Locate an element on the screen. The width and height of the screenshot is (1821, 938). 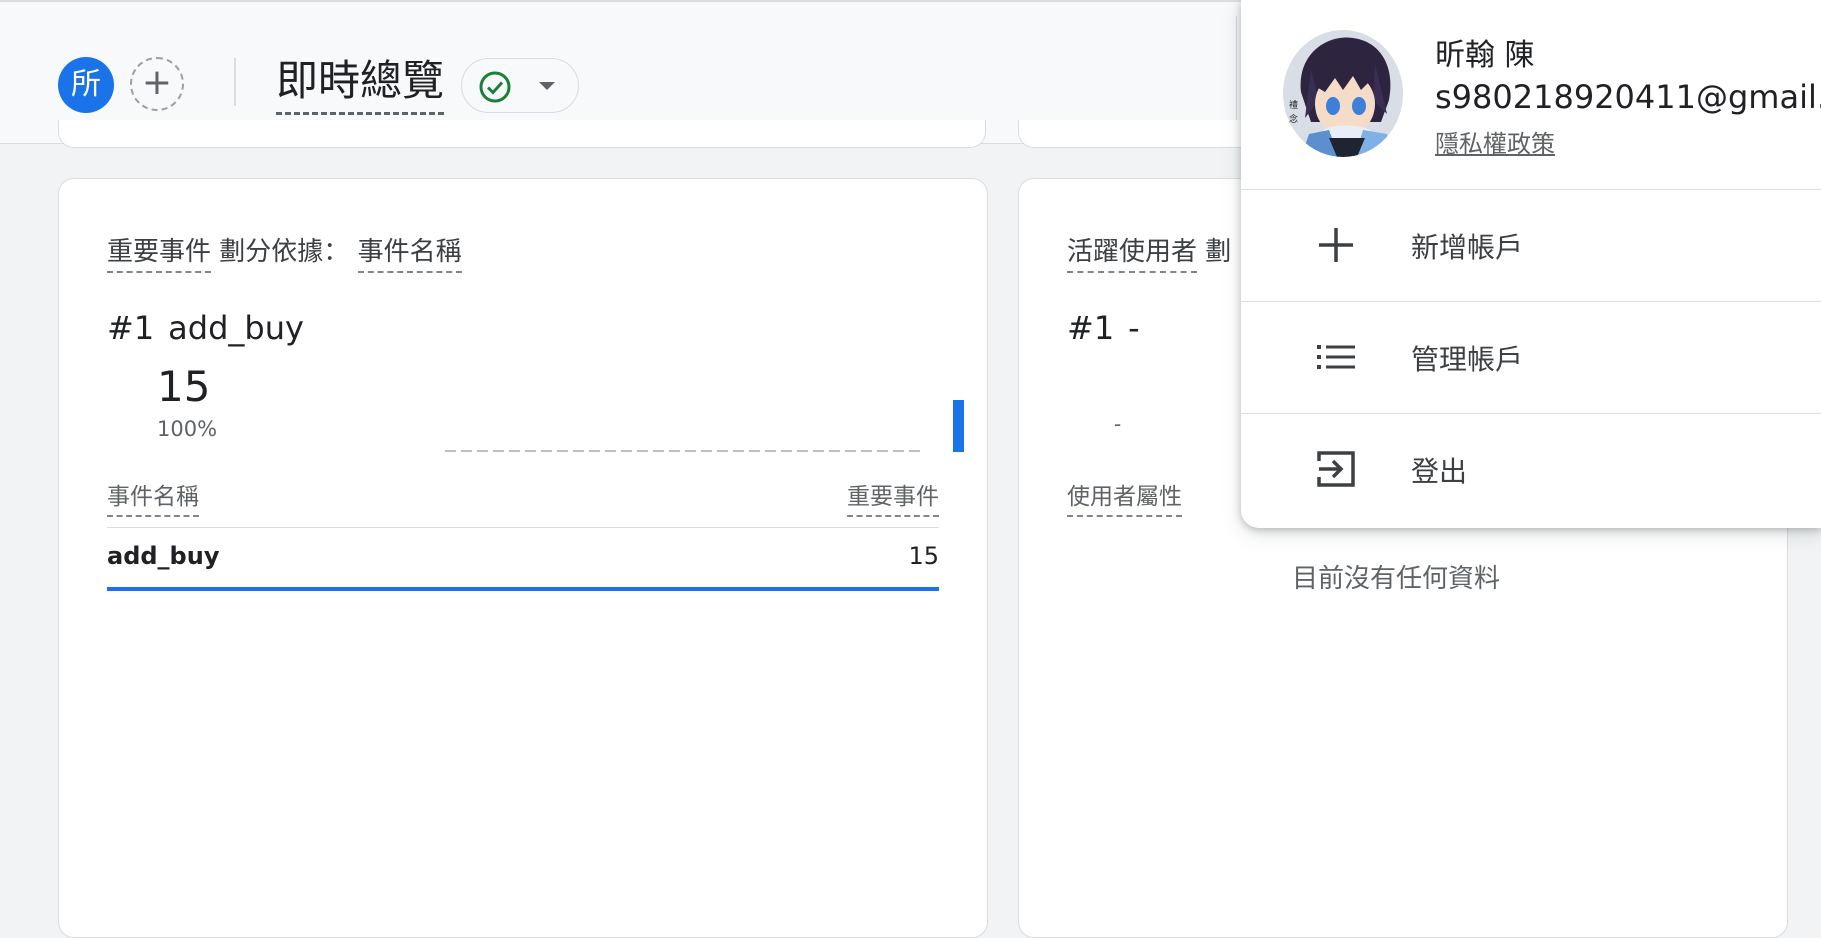
page-title: 即時總覽 is located at coordinates (360, 83).